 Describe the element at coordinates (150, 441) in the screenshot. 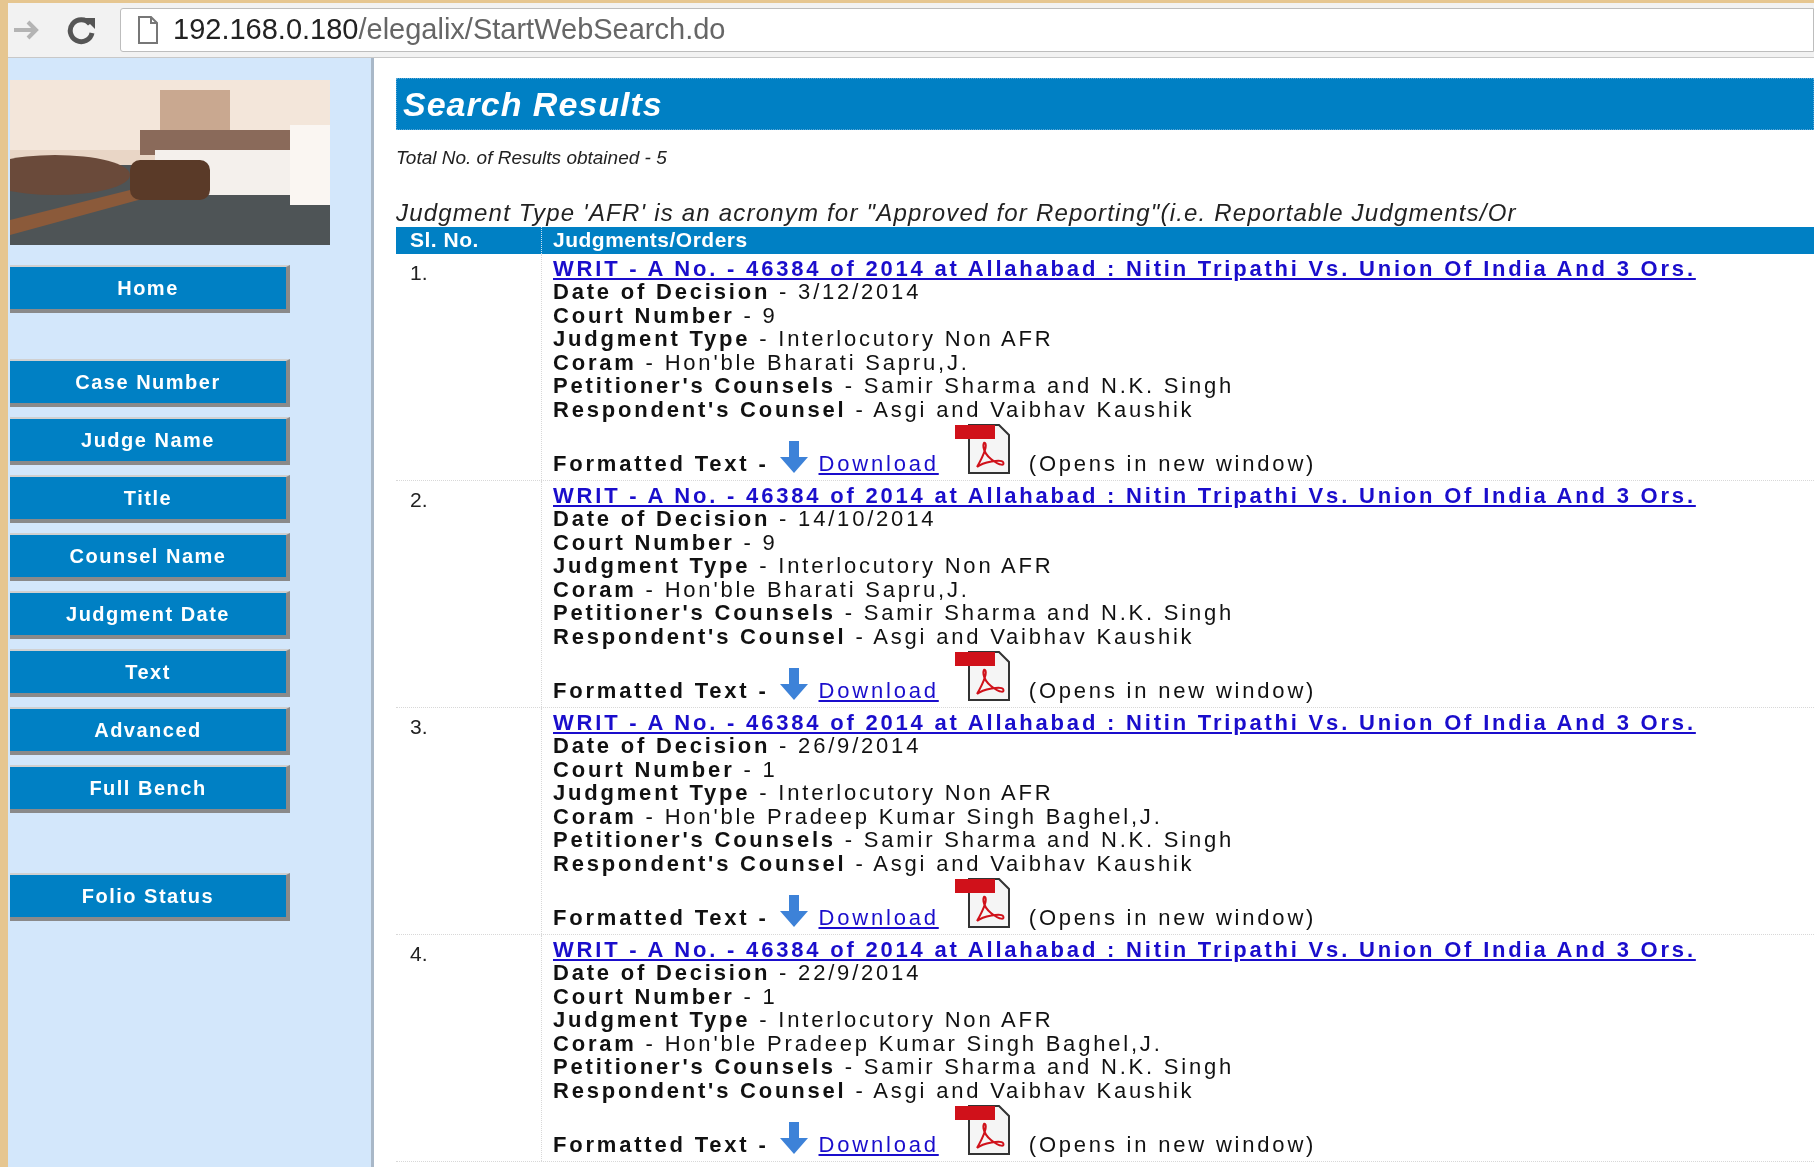

I see `nav-button: Judge Name` at that location.